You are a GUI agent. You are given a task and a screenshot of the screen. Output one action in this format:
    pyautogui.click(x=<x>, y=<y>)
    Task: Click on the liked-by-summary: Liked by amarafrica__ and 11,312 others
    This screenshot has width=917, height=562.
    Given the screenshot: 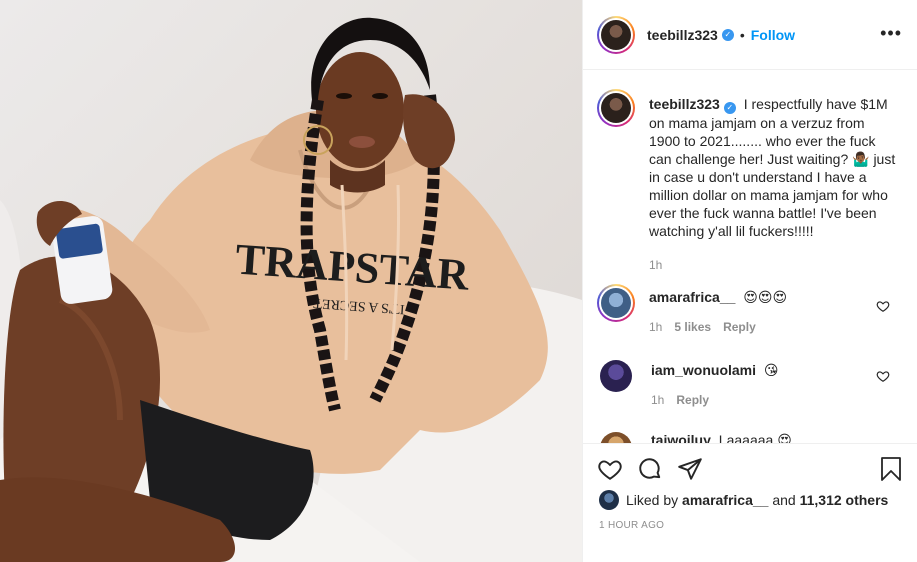 What is the action you would take?
    pyautogui.click(x=743, y=500)
    